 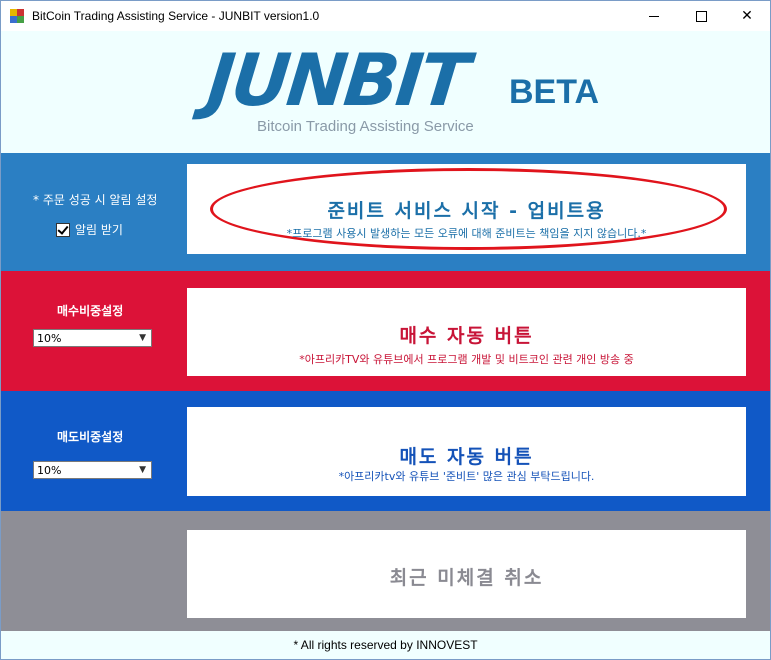 I want to click on alert-setting-label: * 주문 성공 시 알림 설정, so click(x=95, y=200).